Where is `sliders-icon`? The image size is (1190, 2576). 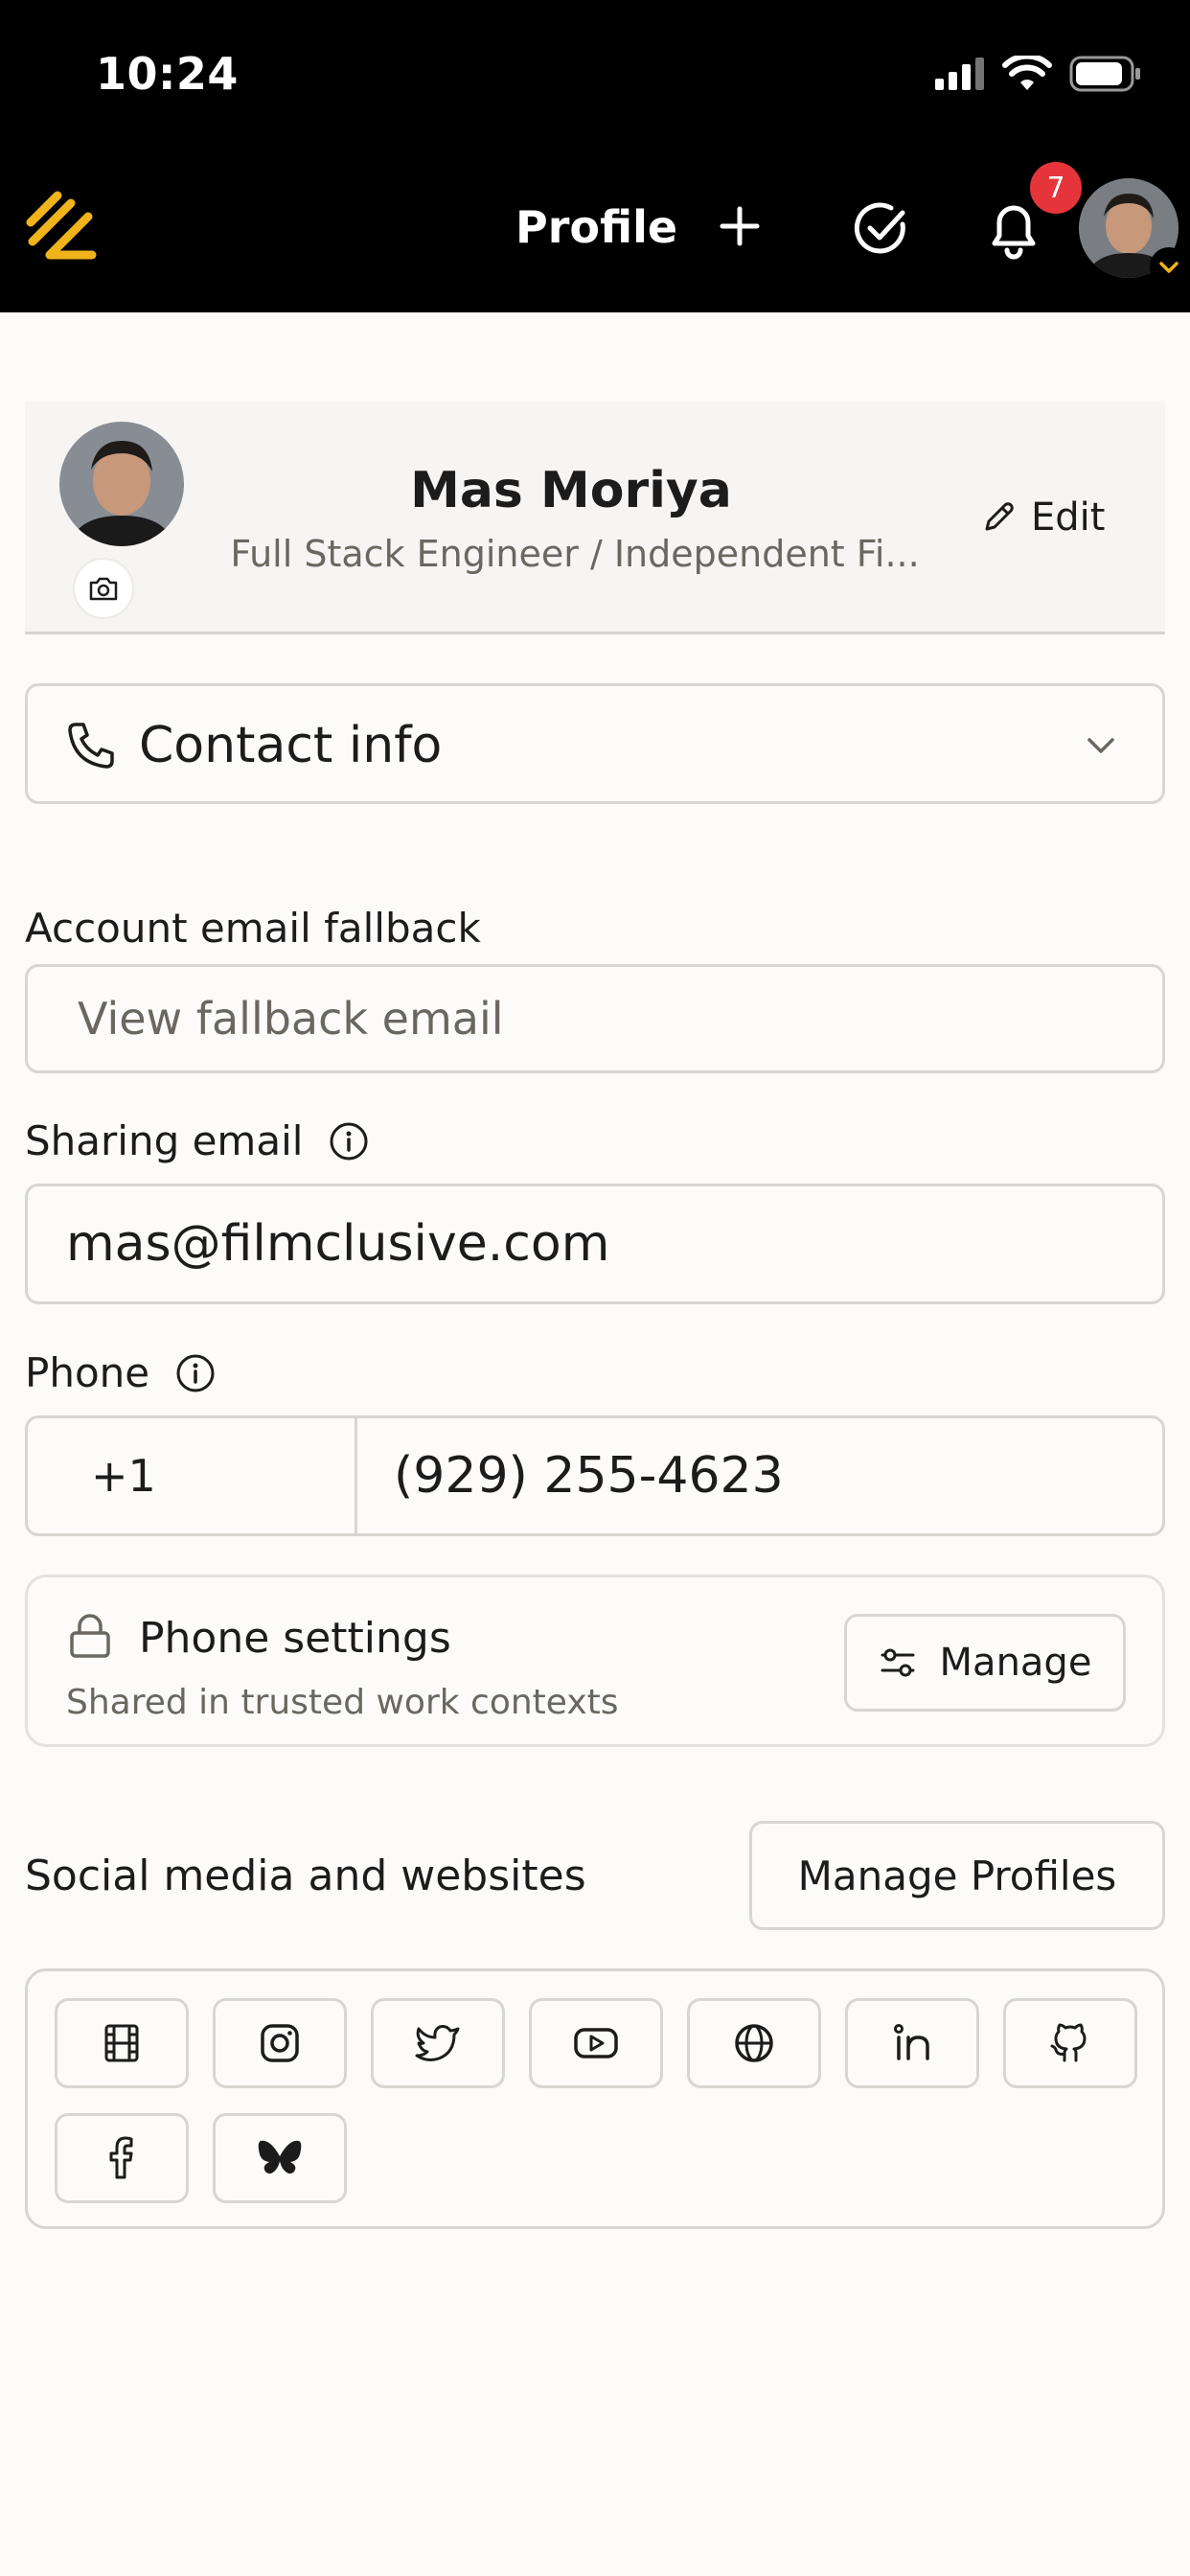
sliders-icon is located at coordinates (898, 1662).